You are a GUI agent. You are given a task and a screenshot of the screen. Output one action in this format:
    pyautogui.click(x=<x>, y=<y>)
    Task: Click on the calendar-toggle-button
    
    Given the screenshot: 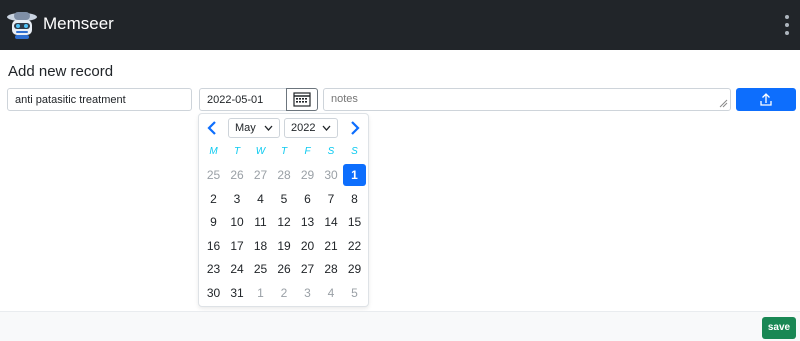 What is the action you would take?
    pyautogui.click(x=302, y=99)
    